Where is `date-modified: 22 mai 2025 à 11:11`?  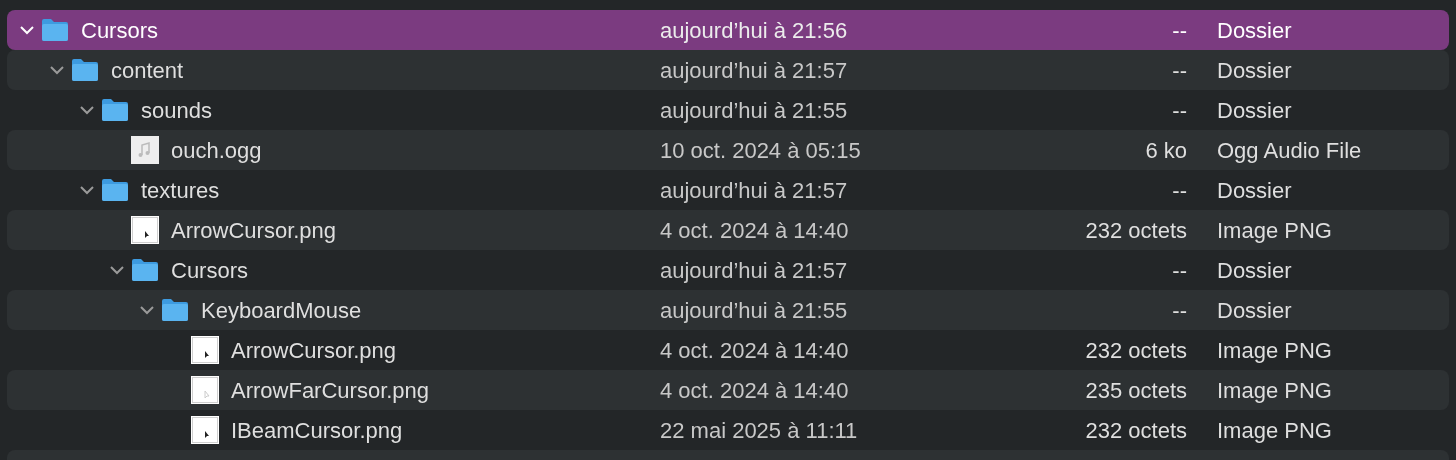 date-modified: 22 mai 2025 à 11:11 is located at coordinates (759, 430).